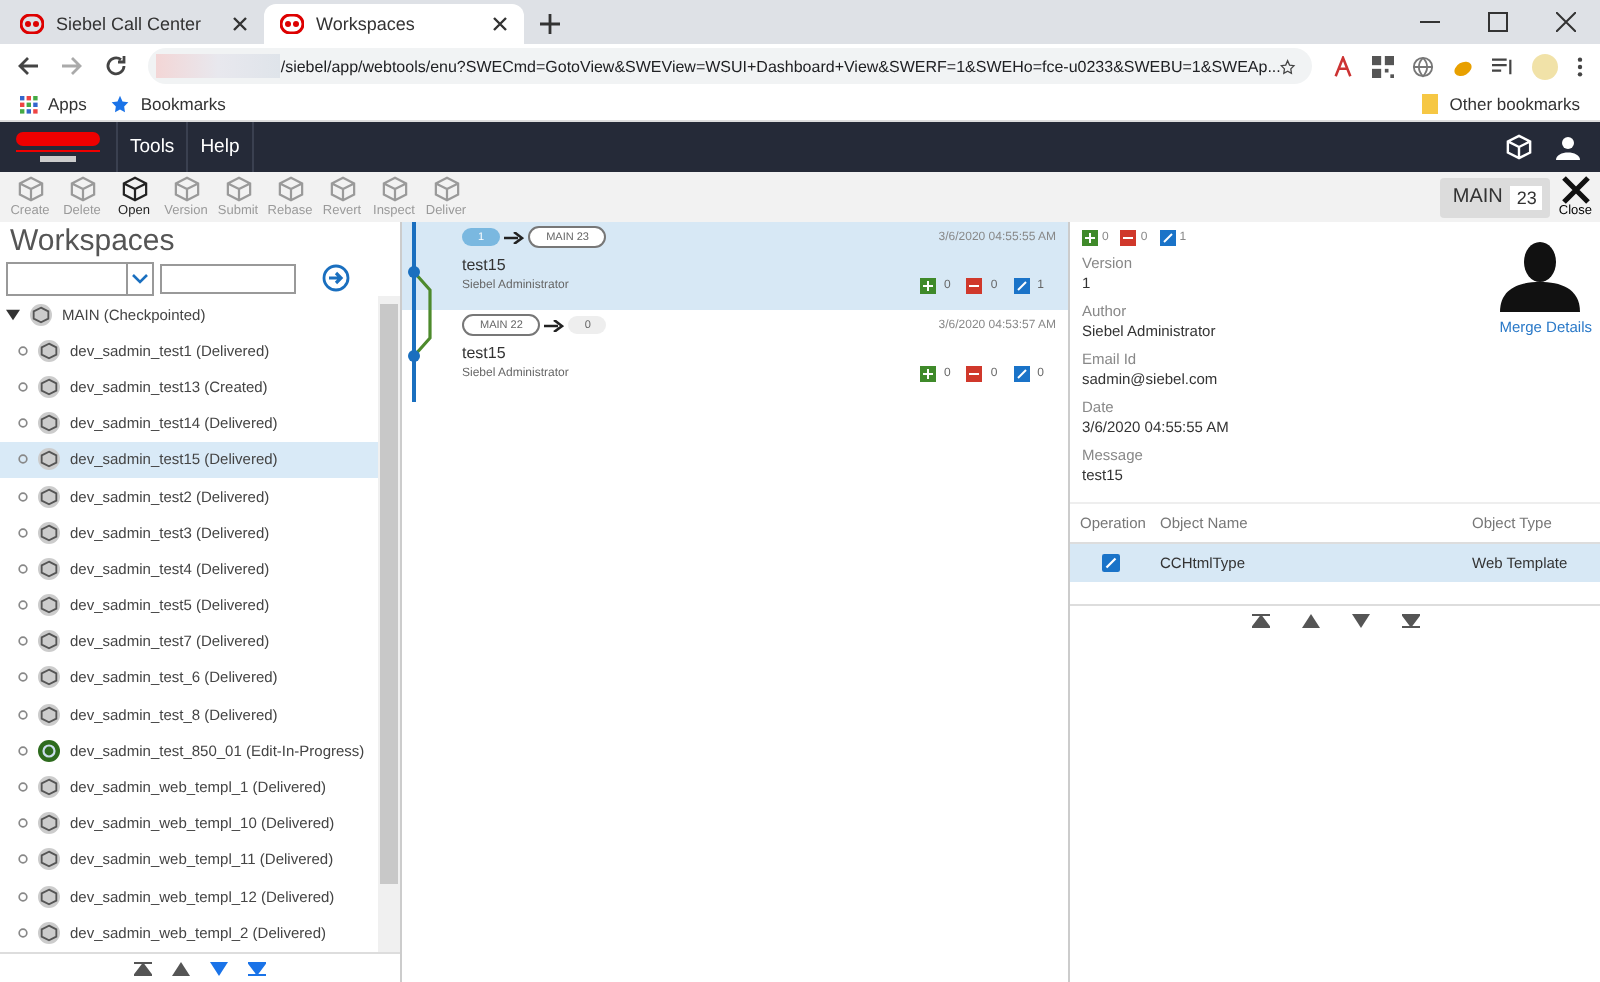  What do you see at coordinates (1495, 197) in the screenshot?
I see `branch-badge: MAIN 23` at bounding box center [1495, 197].